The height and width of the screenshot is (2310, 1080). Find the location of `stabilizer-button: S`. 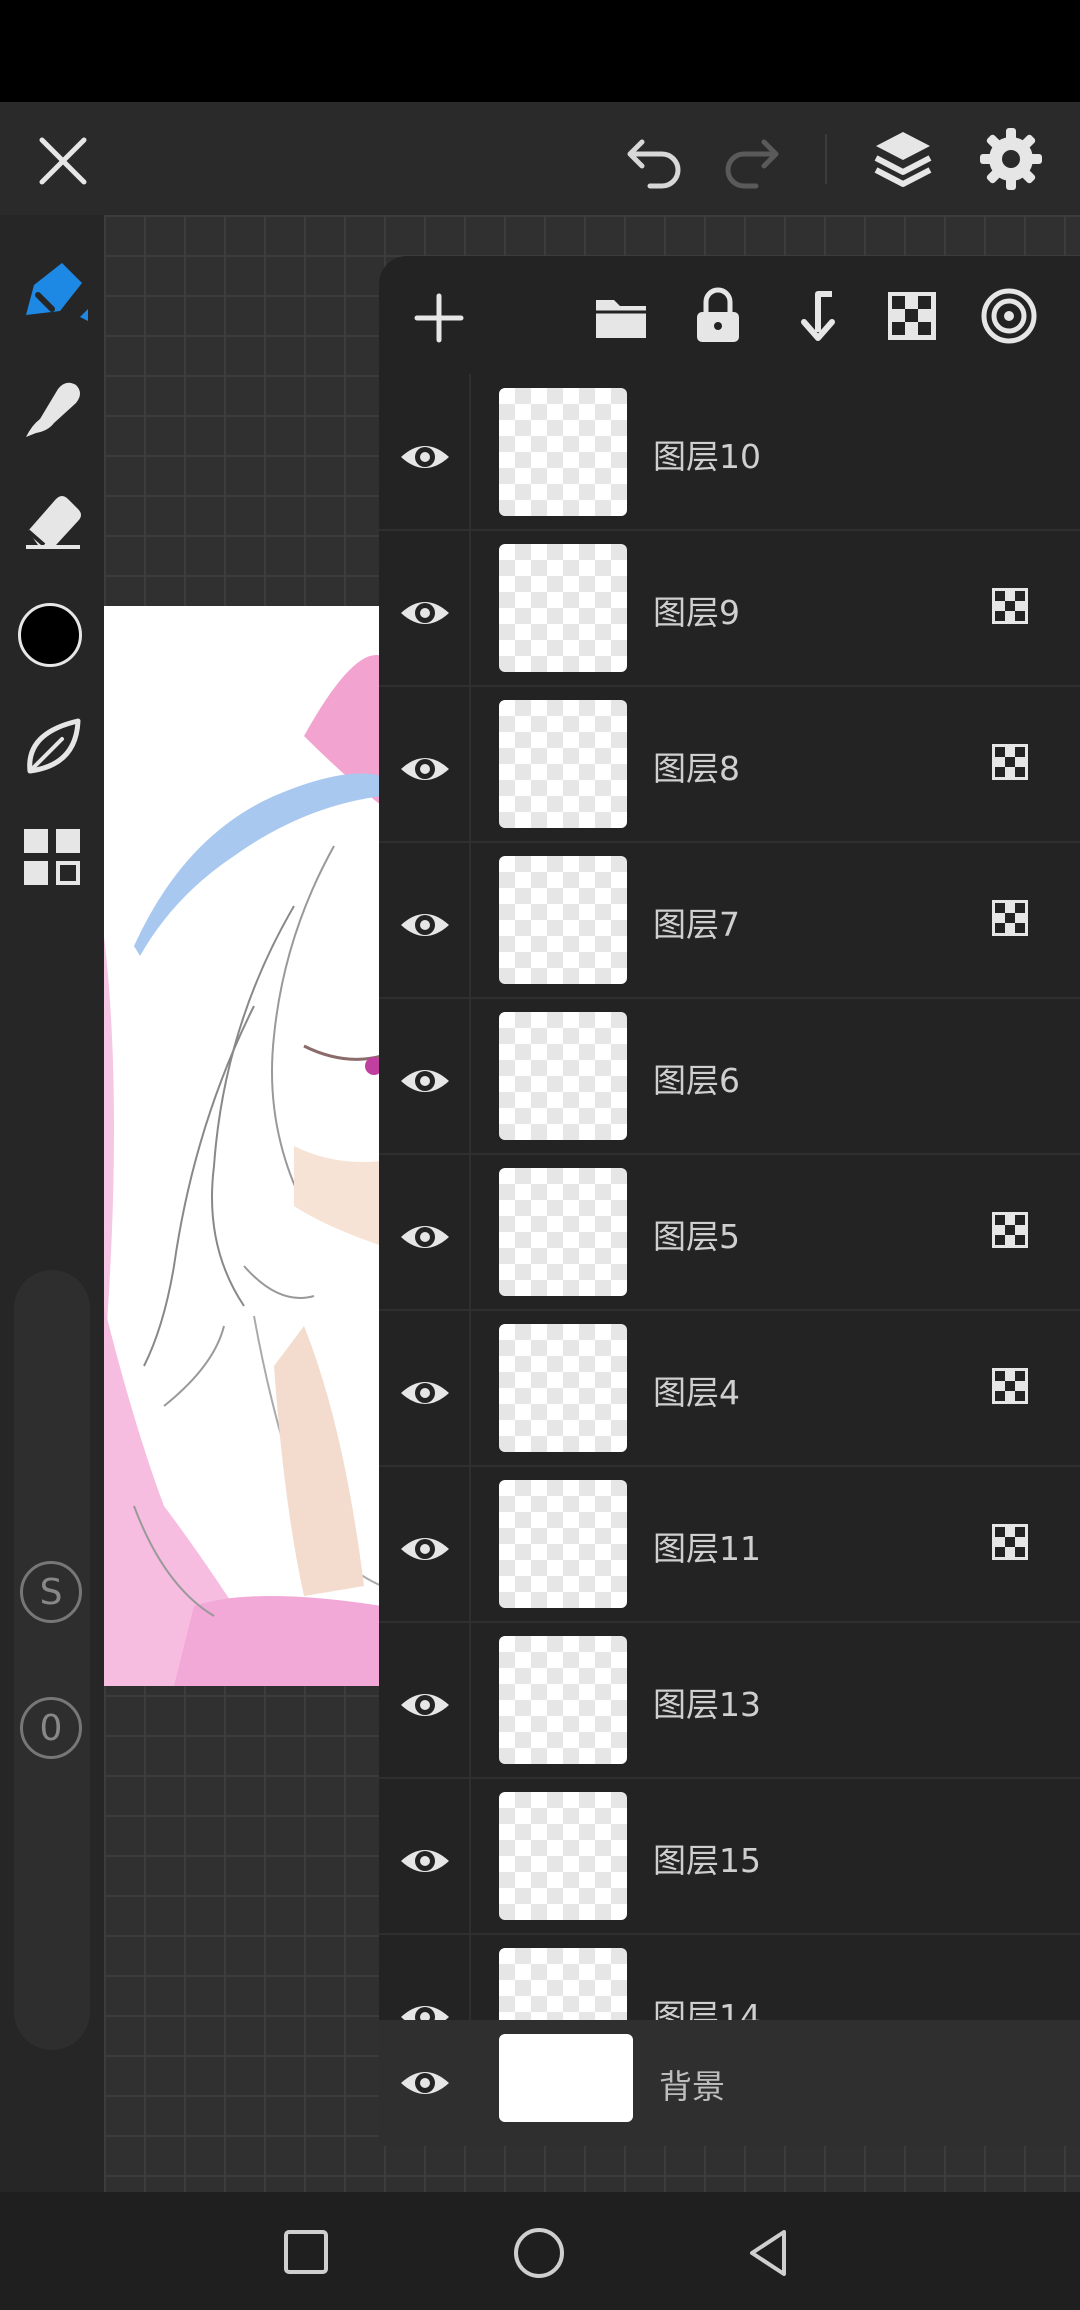

stabilizer-button: S is located at coordinates (51, 1592).